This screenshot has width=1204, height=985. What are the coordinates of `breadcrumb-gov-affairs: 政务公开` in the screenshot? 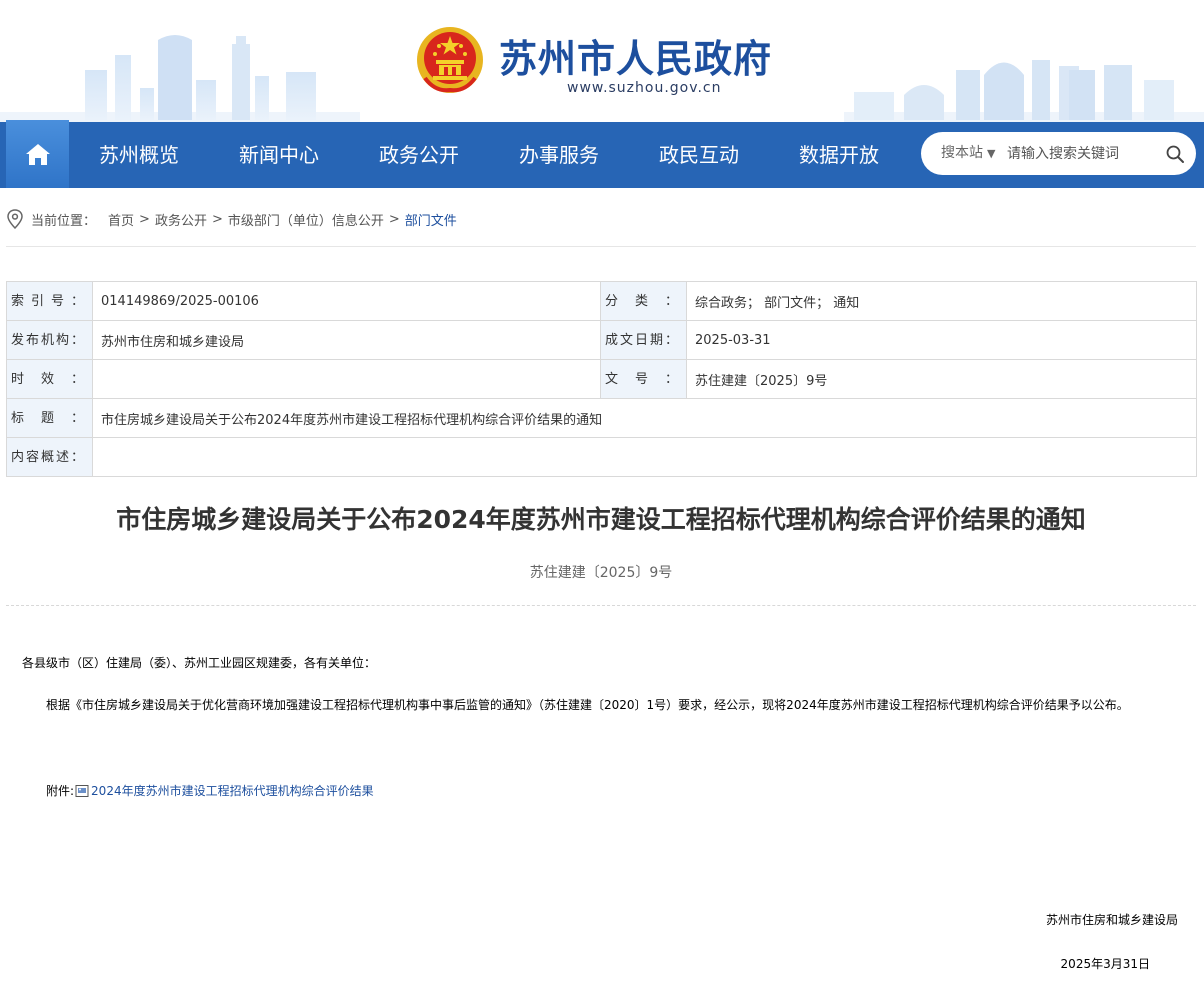 It's located at (181, 219).